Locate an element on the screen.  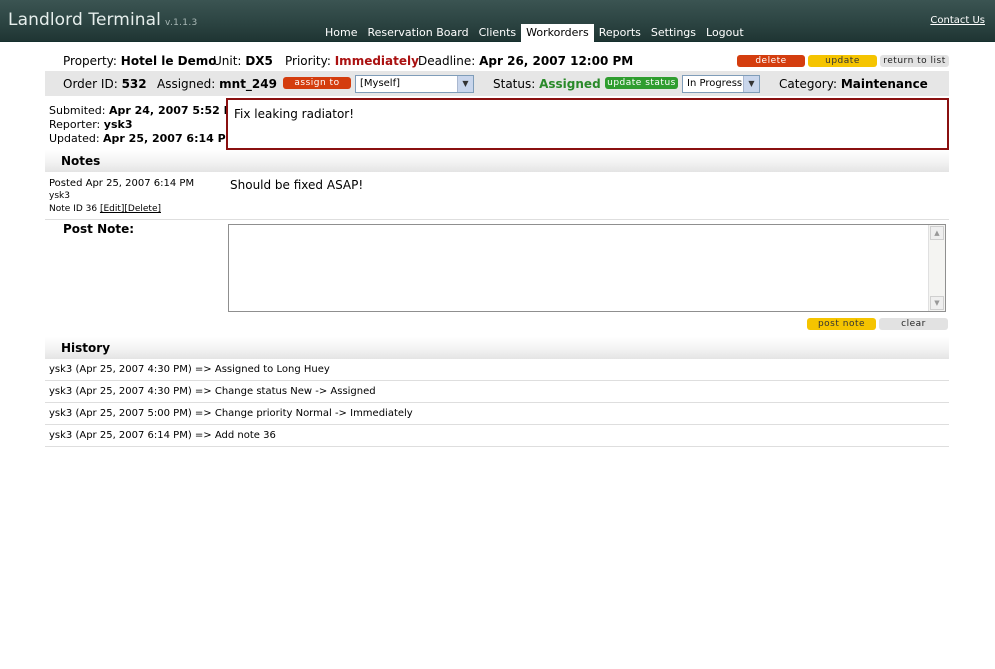
property-label: Property: is located at coordinates (90, 61).